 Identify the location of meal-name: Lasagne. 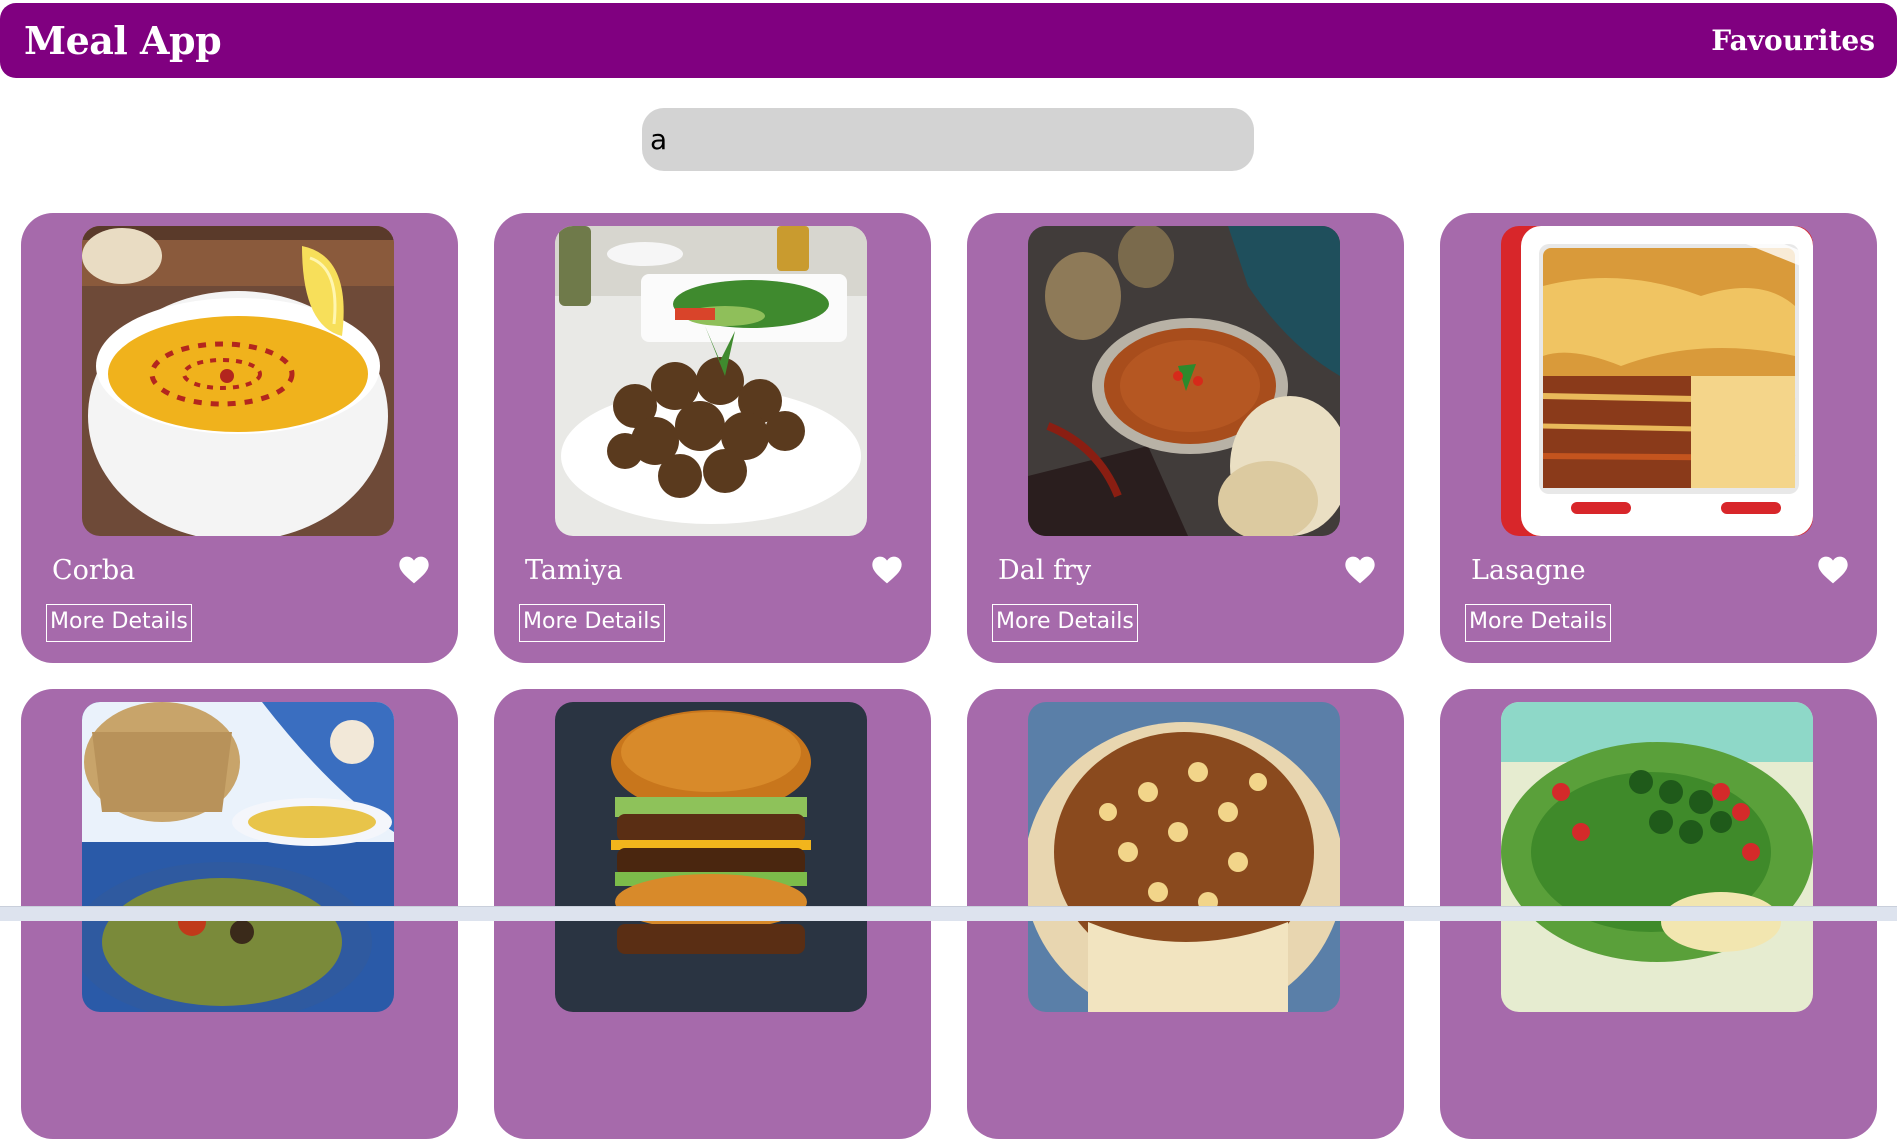
(1528, 570).